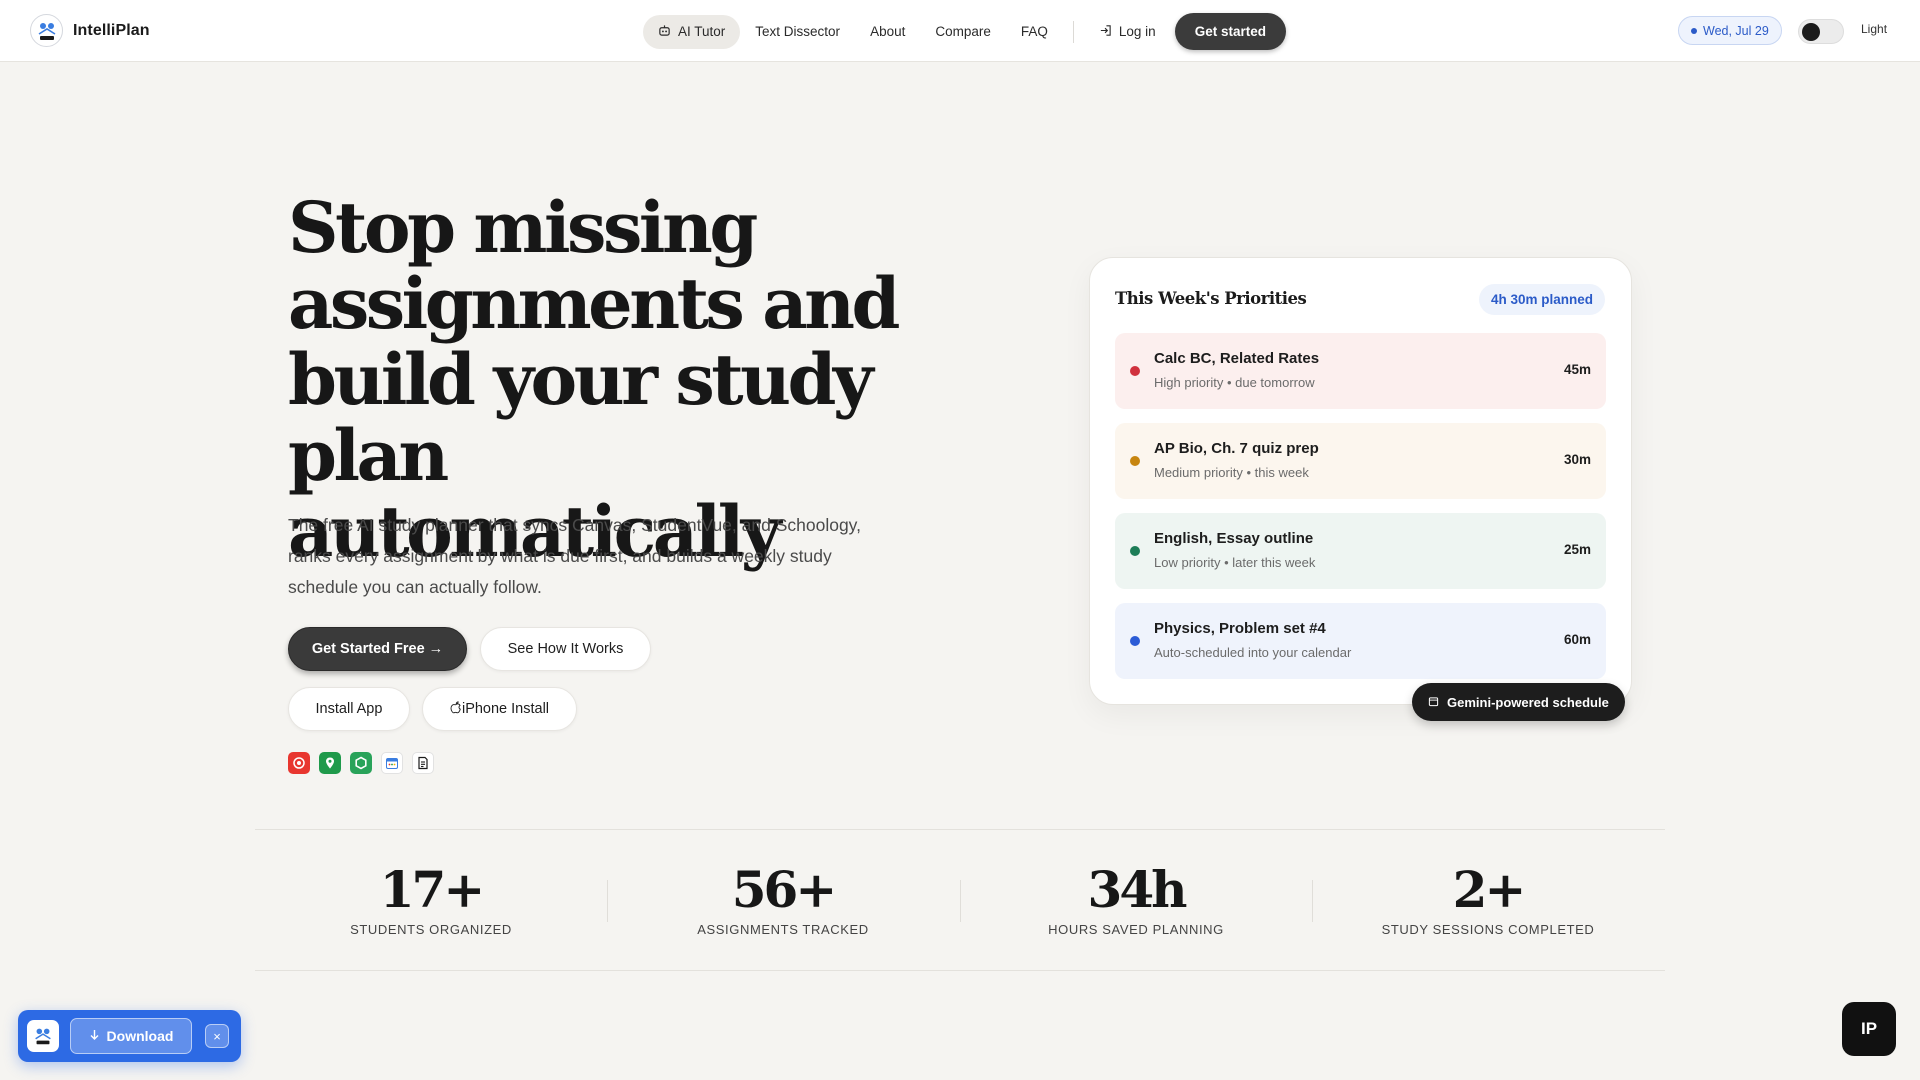 This screenshot has height=1080, width=1920. I want to click on gemini-schedule-badge: Gemini-powered schedule, so click(1518, 702).